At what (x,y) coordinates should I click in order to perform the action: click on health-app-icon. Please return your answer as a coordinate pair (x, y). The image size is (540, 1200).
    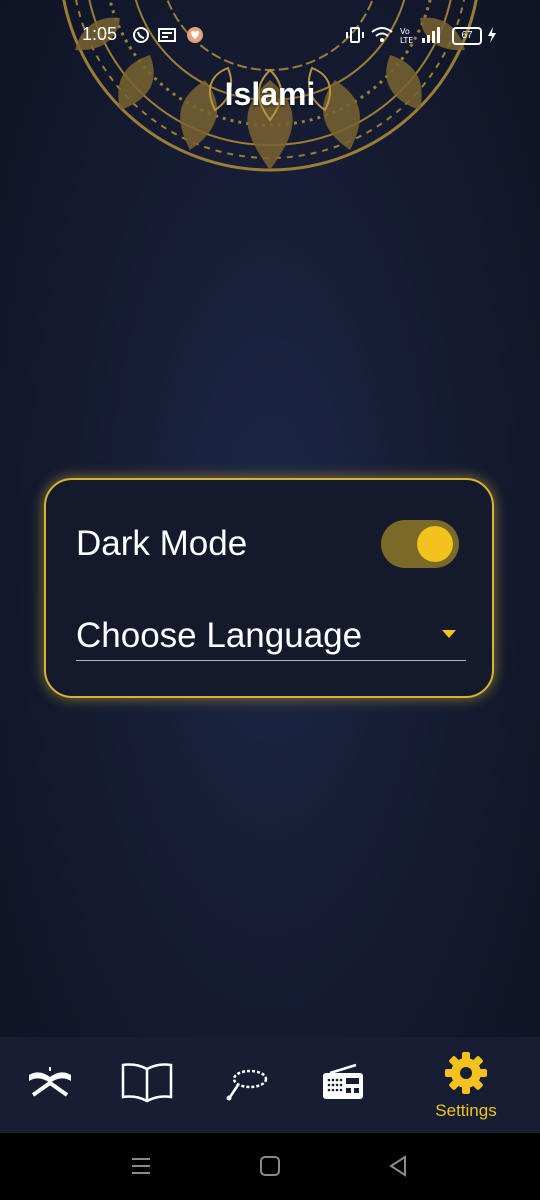
    Looking at the image, I should click on (195, 37).